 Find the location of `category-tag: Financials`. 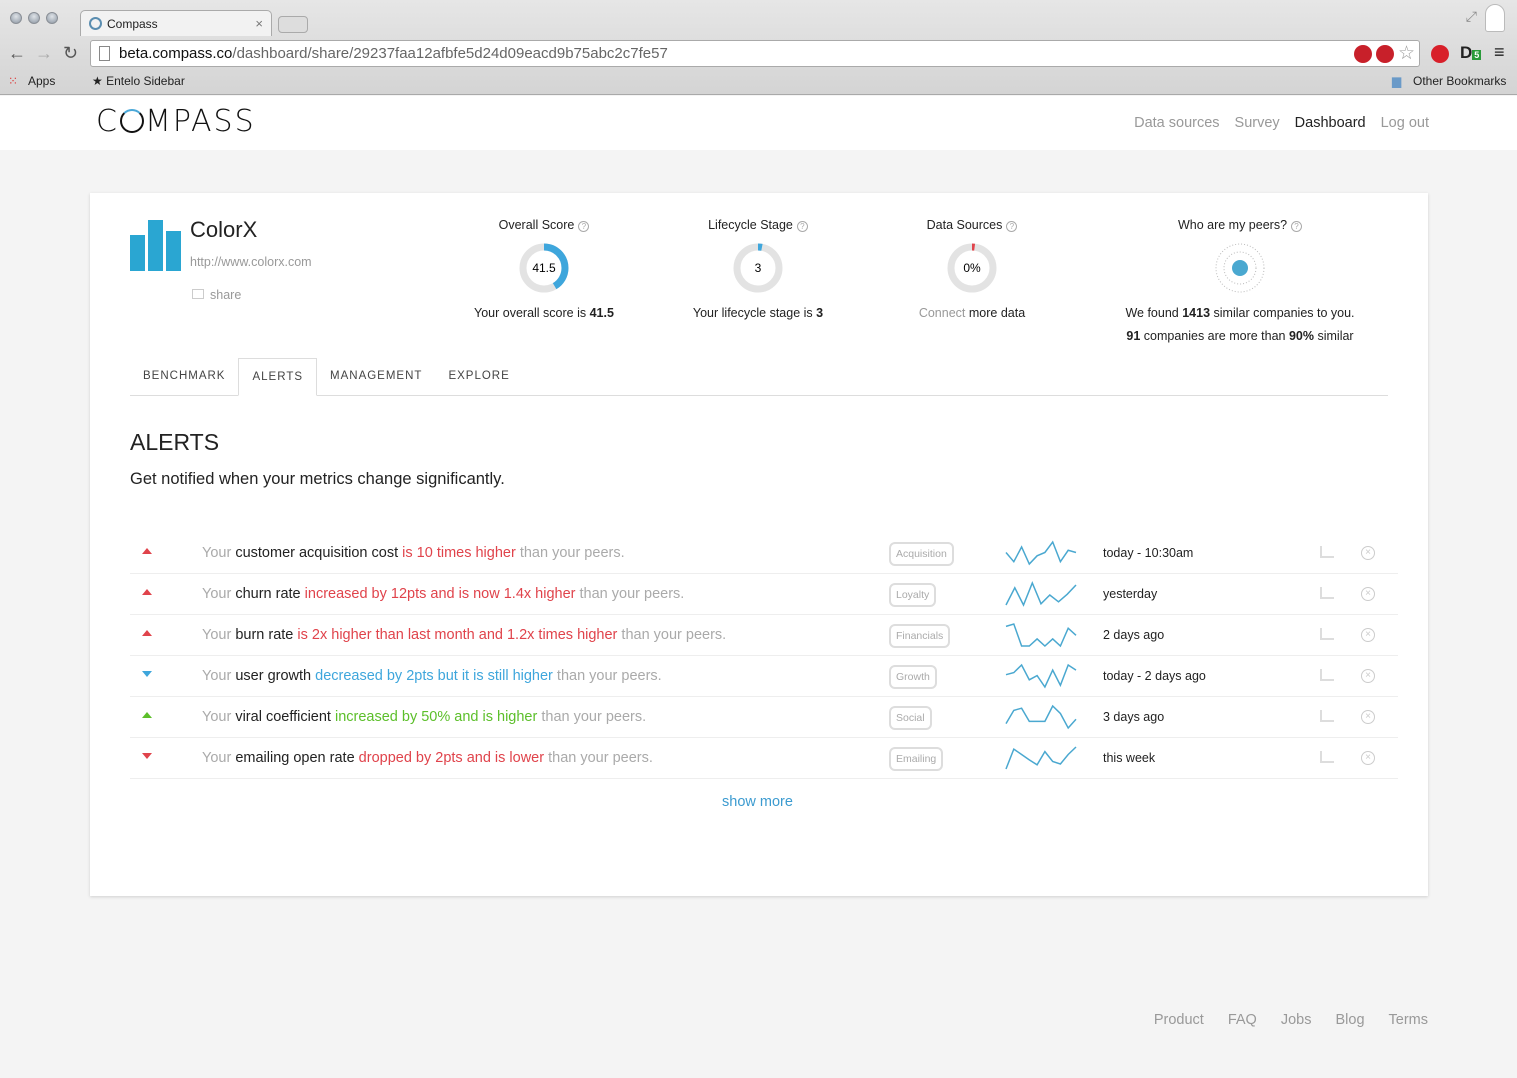

category-tag: Financials is located at coordinates (920, 636).